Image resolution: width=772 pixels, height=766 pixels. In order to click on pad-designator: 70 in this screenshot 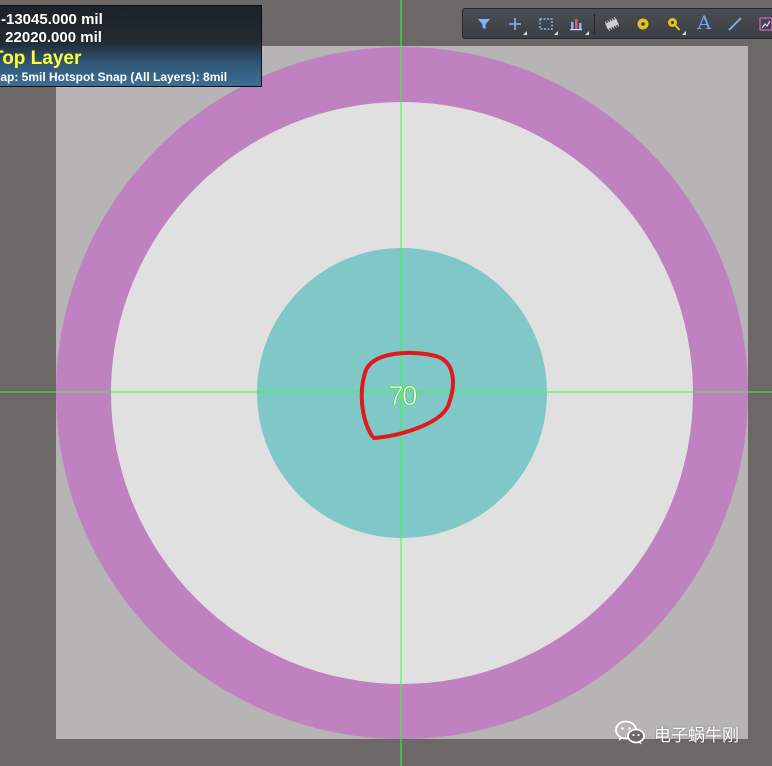, I will do `click(403, 396)`.